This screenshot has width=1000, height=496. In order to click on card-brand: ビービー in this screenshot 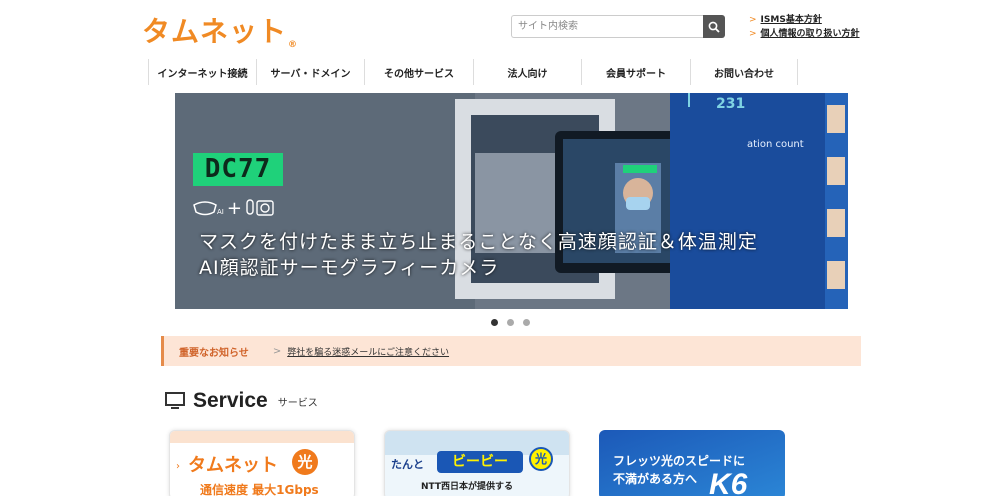, I will do `click(480, 462)`.